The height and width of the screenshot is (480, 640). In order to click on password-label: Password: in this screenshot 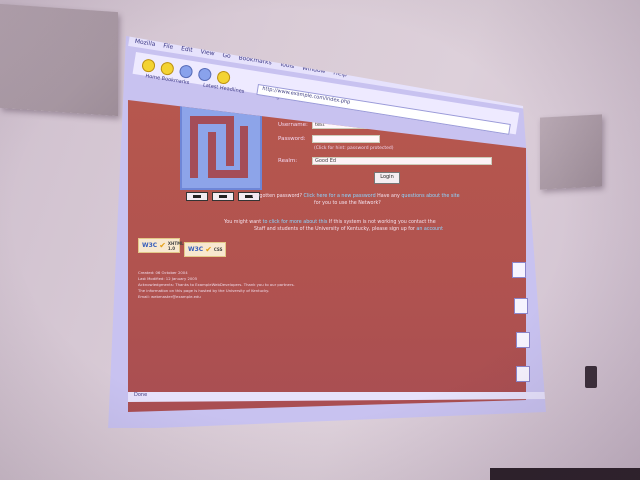, I will do `click(292, 139)`.